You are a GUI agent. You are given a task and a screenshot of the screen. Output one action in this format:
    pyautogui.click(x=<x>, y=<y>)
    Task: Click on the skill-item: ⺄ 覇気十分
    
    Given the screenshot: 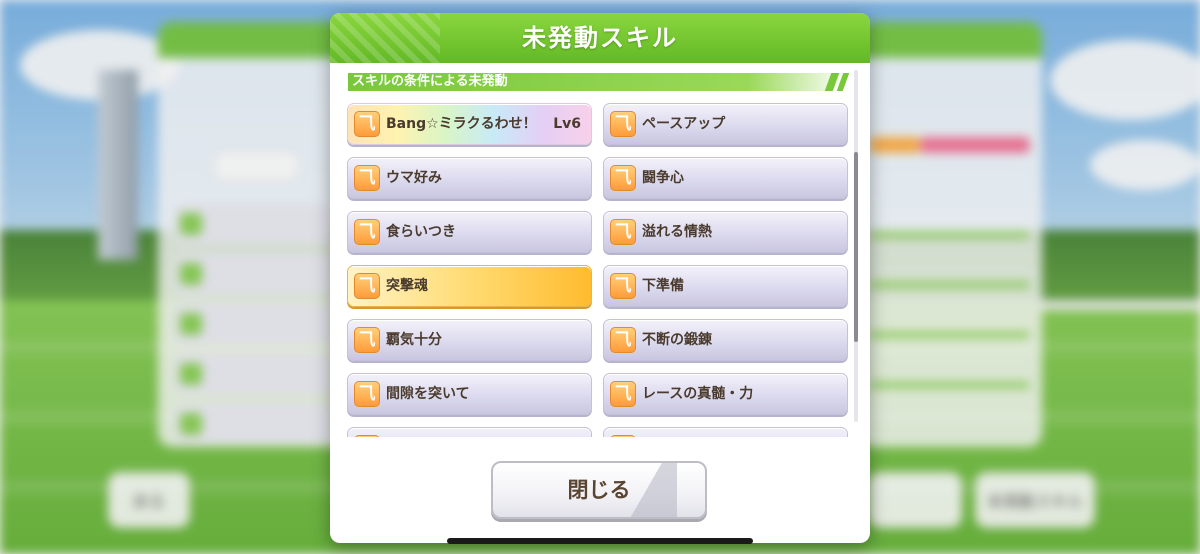 What is the action you would take?
    pyautogui.click(x=469, y=340)
    